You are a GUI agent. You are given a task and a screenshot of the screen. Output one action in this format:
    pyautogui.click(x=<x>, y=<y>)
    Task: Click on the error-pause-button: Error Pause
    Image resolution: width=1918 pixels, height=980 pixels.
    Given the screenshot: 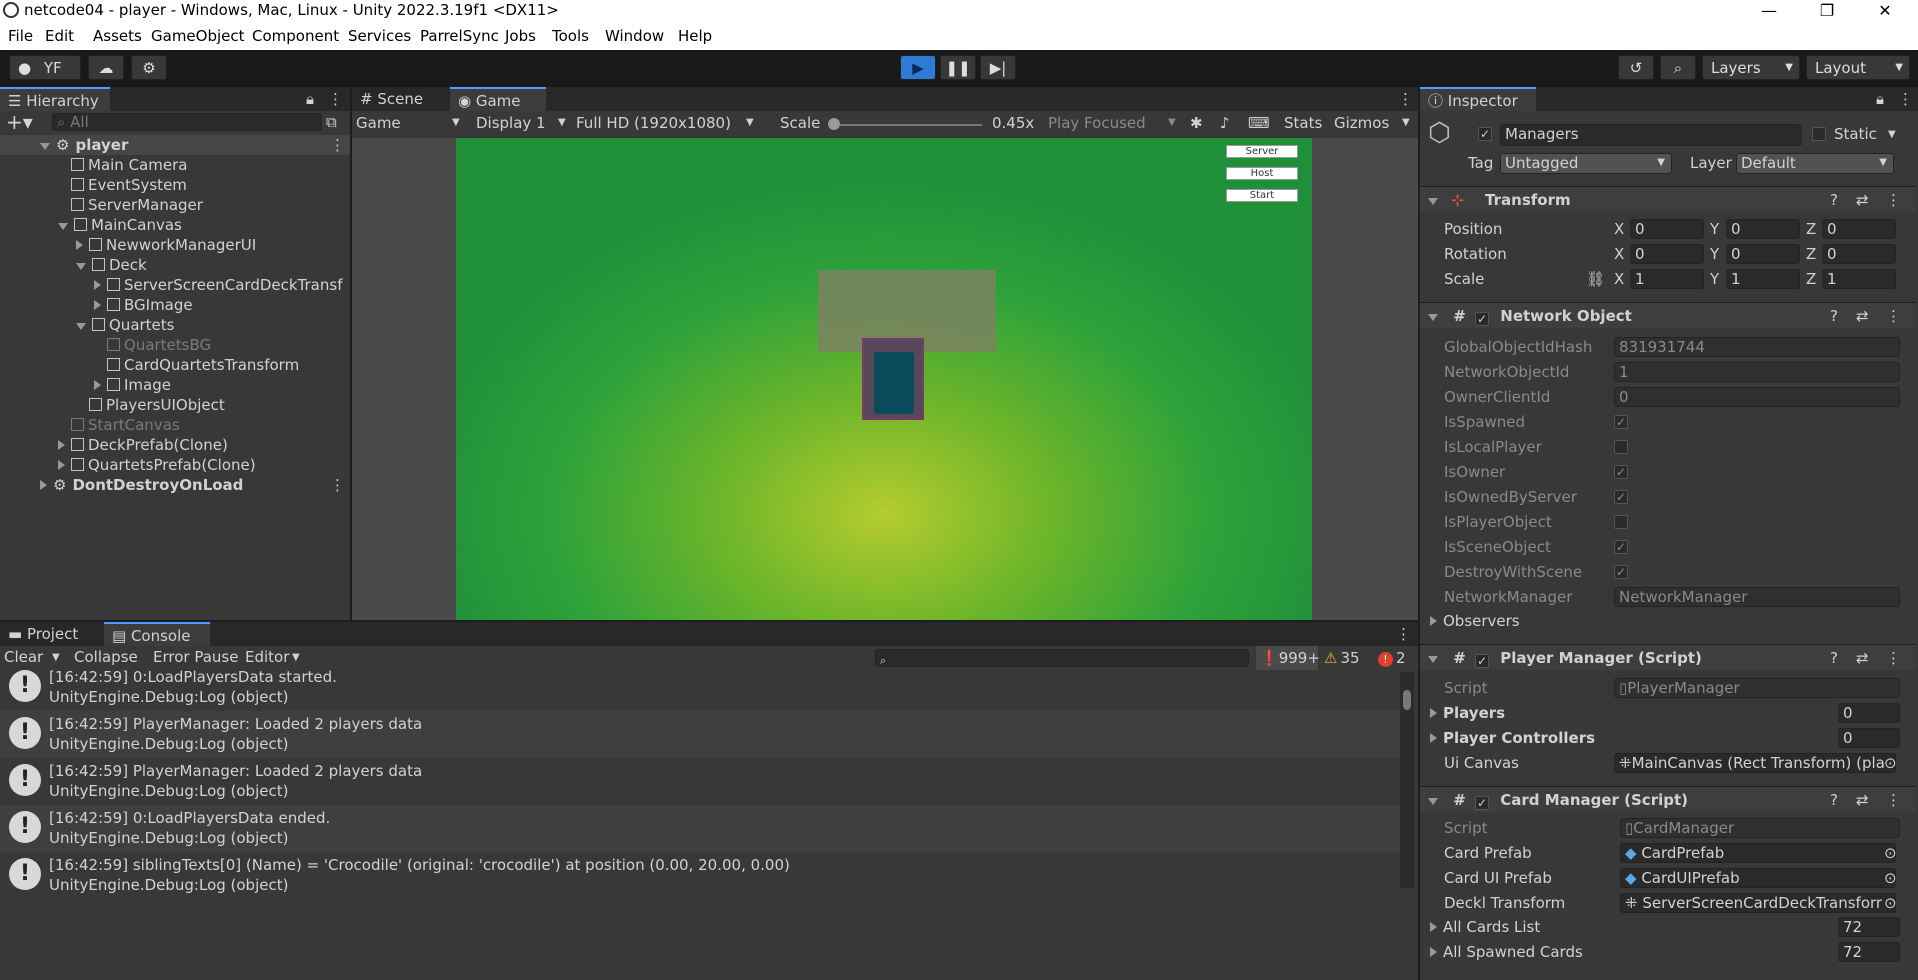 What is the action you would take?
    pyautogui.click(x=195, y=657)
    